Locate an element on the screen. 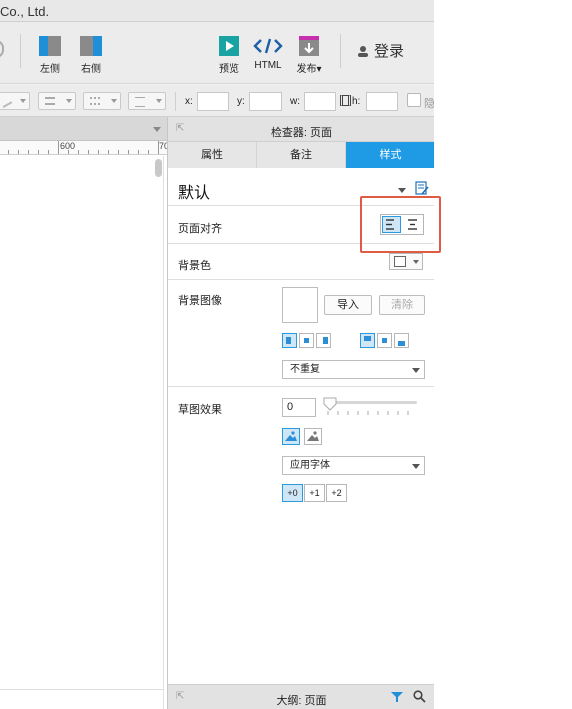  bg-image-label: 背景图像 is located at coordinates (200, 301).